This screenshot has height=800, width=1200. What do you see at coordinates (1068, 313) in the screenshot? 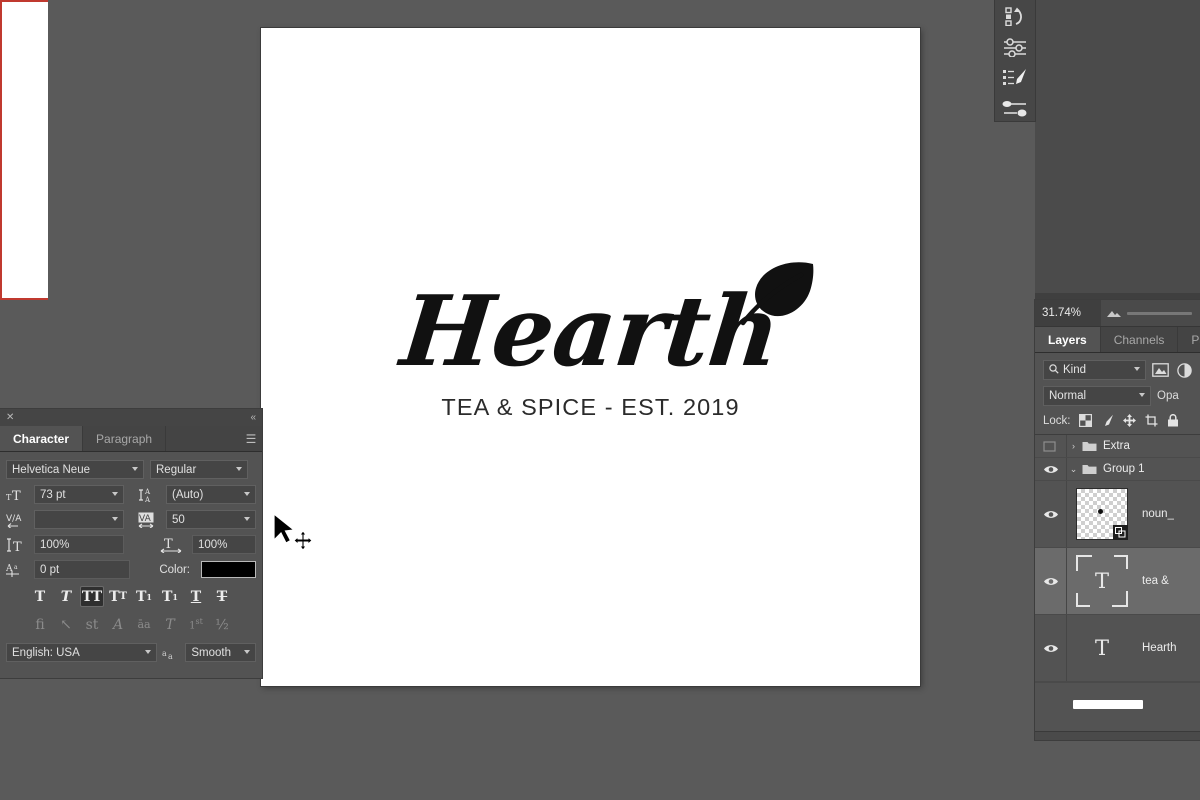
I see `zoom-level-field: 31.74%` at bounding box center [1068, 313].